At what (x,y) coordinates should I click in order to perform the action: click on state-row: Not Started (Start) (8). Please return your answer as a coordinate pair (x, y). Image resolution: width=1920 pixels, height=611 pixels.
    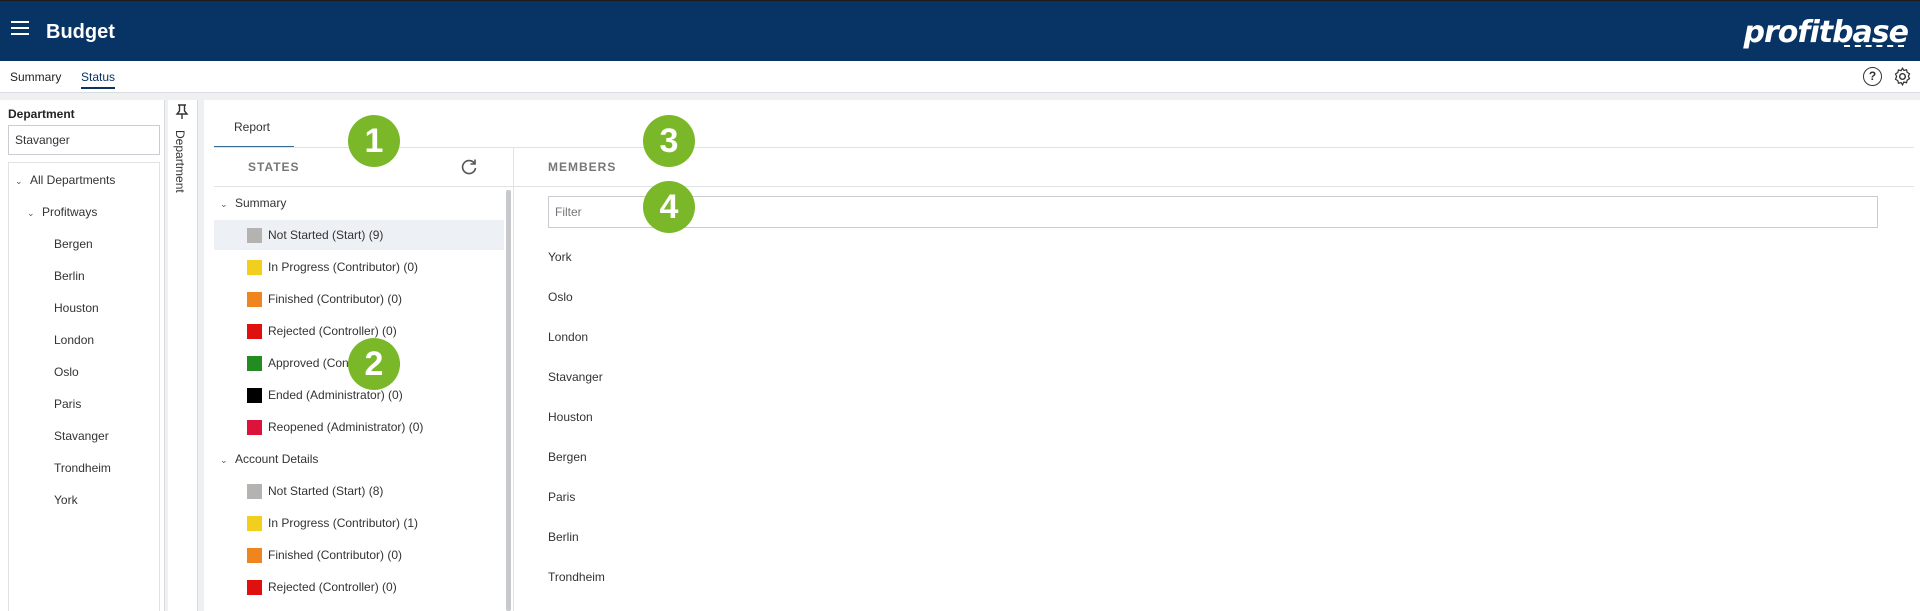
    Looking at the image, I should click on (359, 491).